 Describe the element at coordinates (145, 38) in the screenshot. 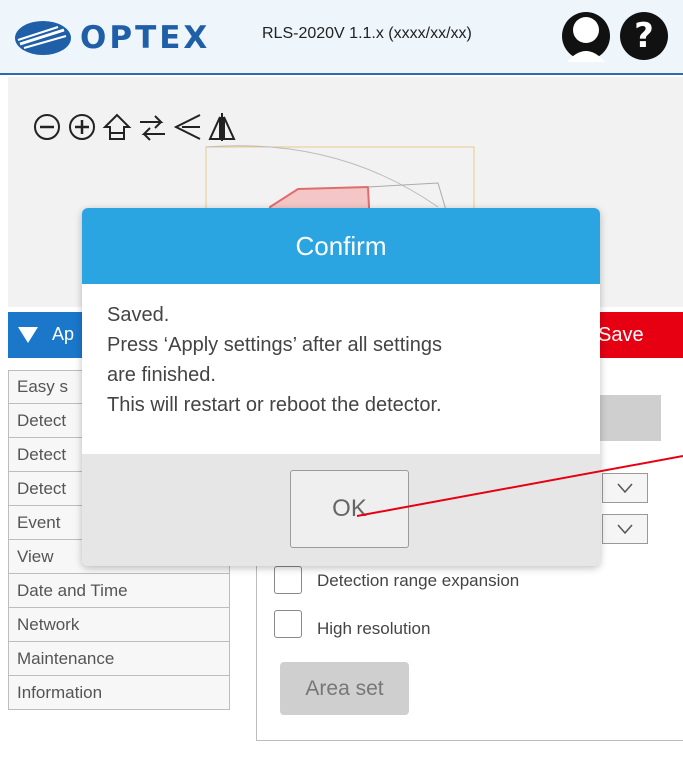

I see `brand-name: OPTEX` at that location.